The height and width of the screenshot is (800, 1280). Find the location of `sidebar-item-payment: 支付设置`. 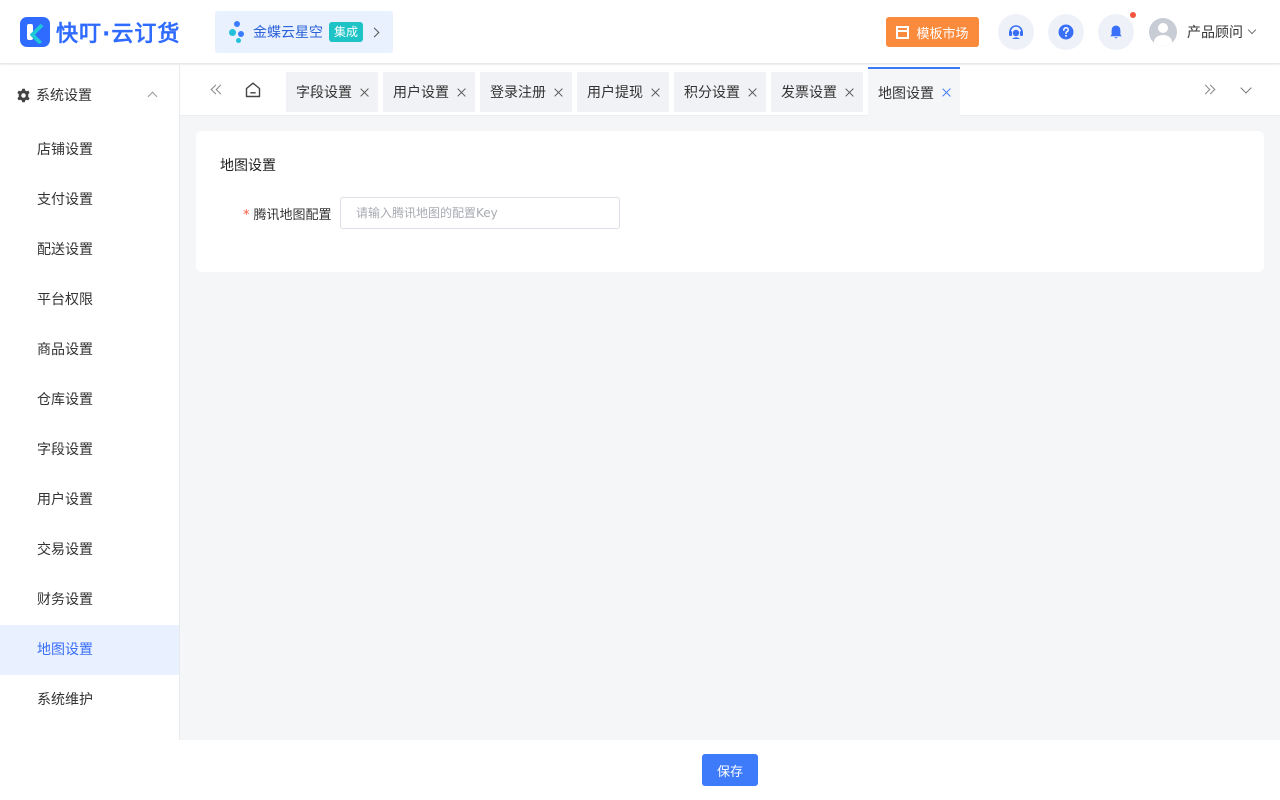

sidebar-item-payment: 支付设置 is located at coordinates (89, 200).